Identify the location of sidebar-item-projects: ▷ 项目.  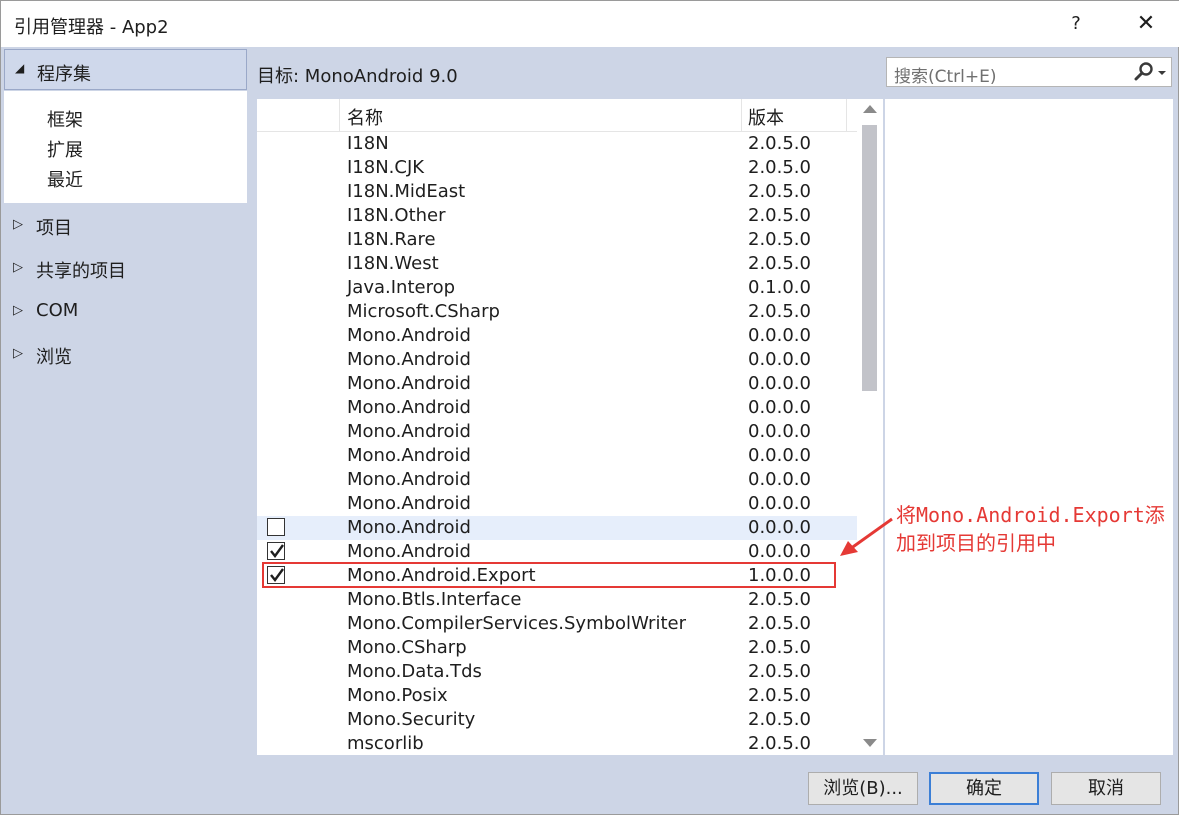
(125, 229).